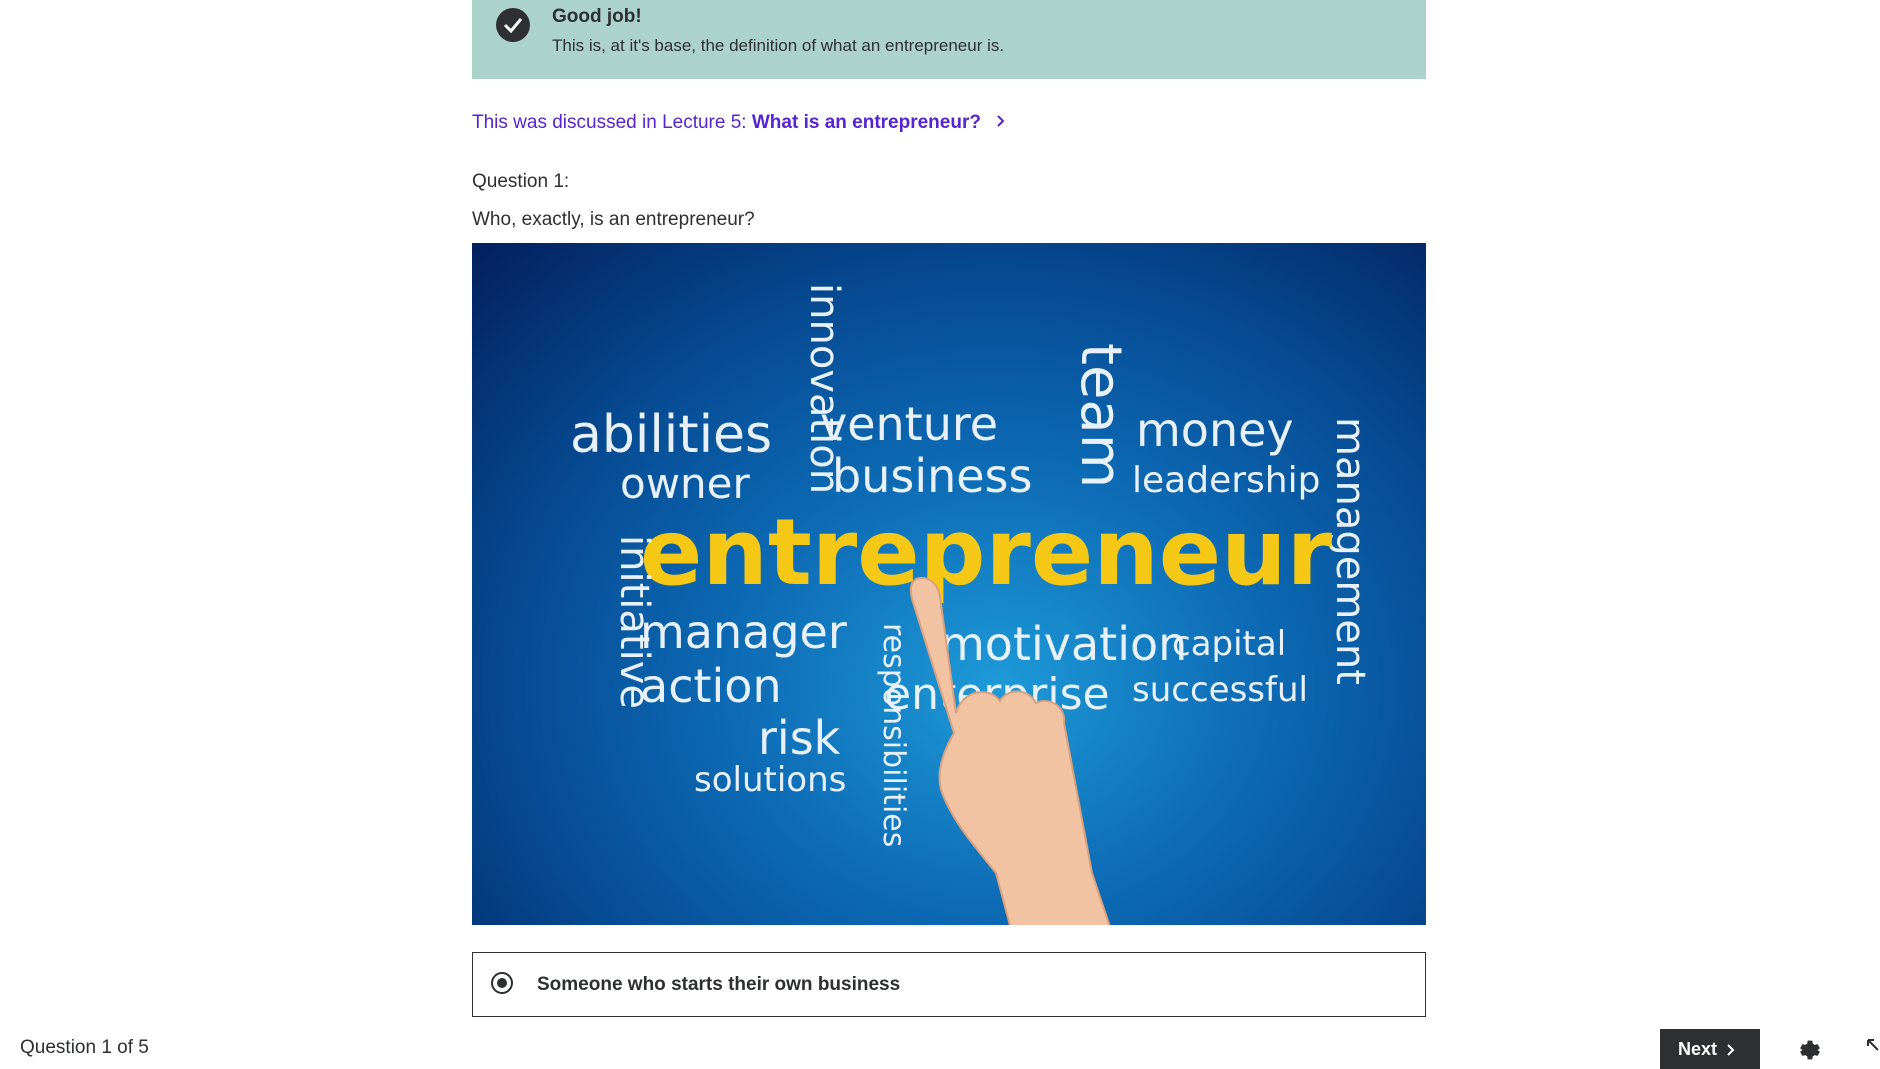 This screenshot has width=1880, height=1069. What do you see at coordinates (612, 123) in the screenshot?
I see `lecture-ref-prefix: This was discussed in Lecture 5:` at bounding box center [612, 123].